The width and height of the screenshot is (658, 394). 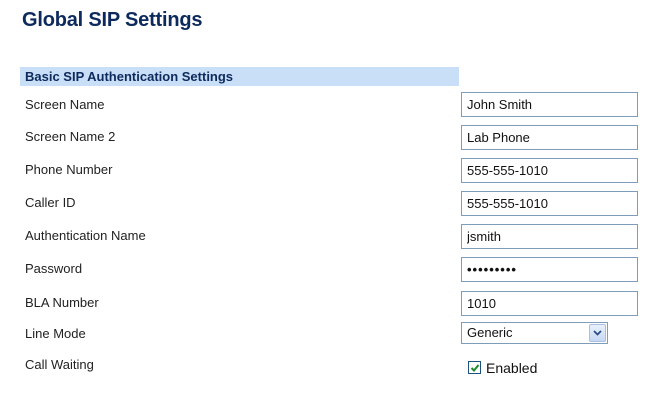 I want to click on password-label: Password, so click(x=54, y=268).